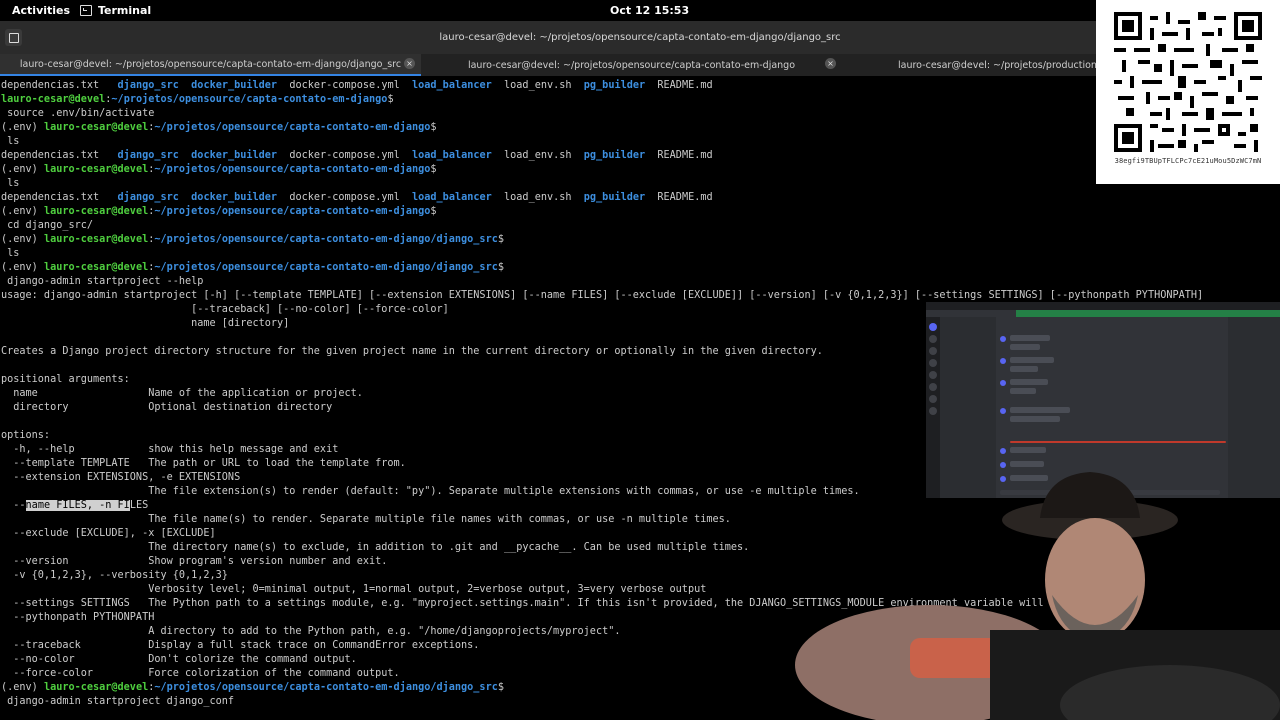 The height and width of the screenshot is (720, 1280). What do you see at coordinates (125, 10) in the screenshot?
I see `app-menu-label: Terminal` at bounding box center [125, 10].